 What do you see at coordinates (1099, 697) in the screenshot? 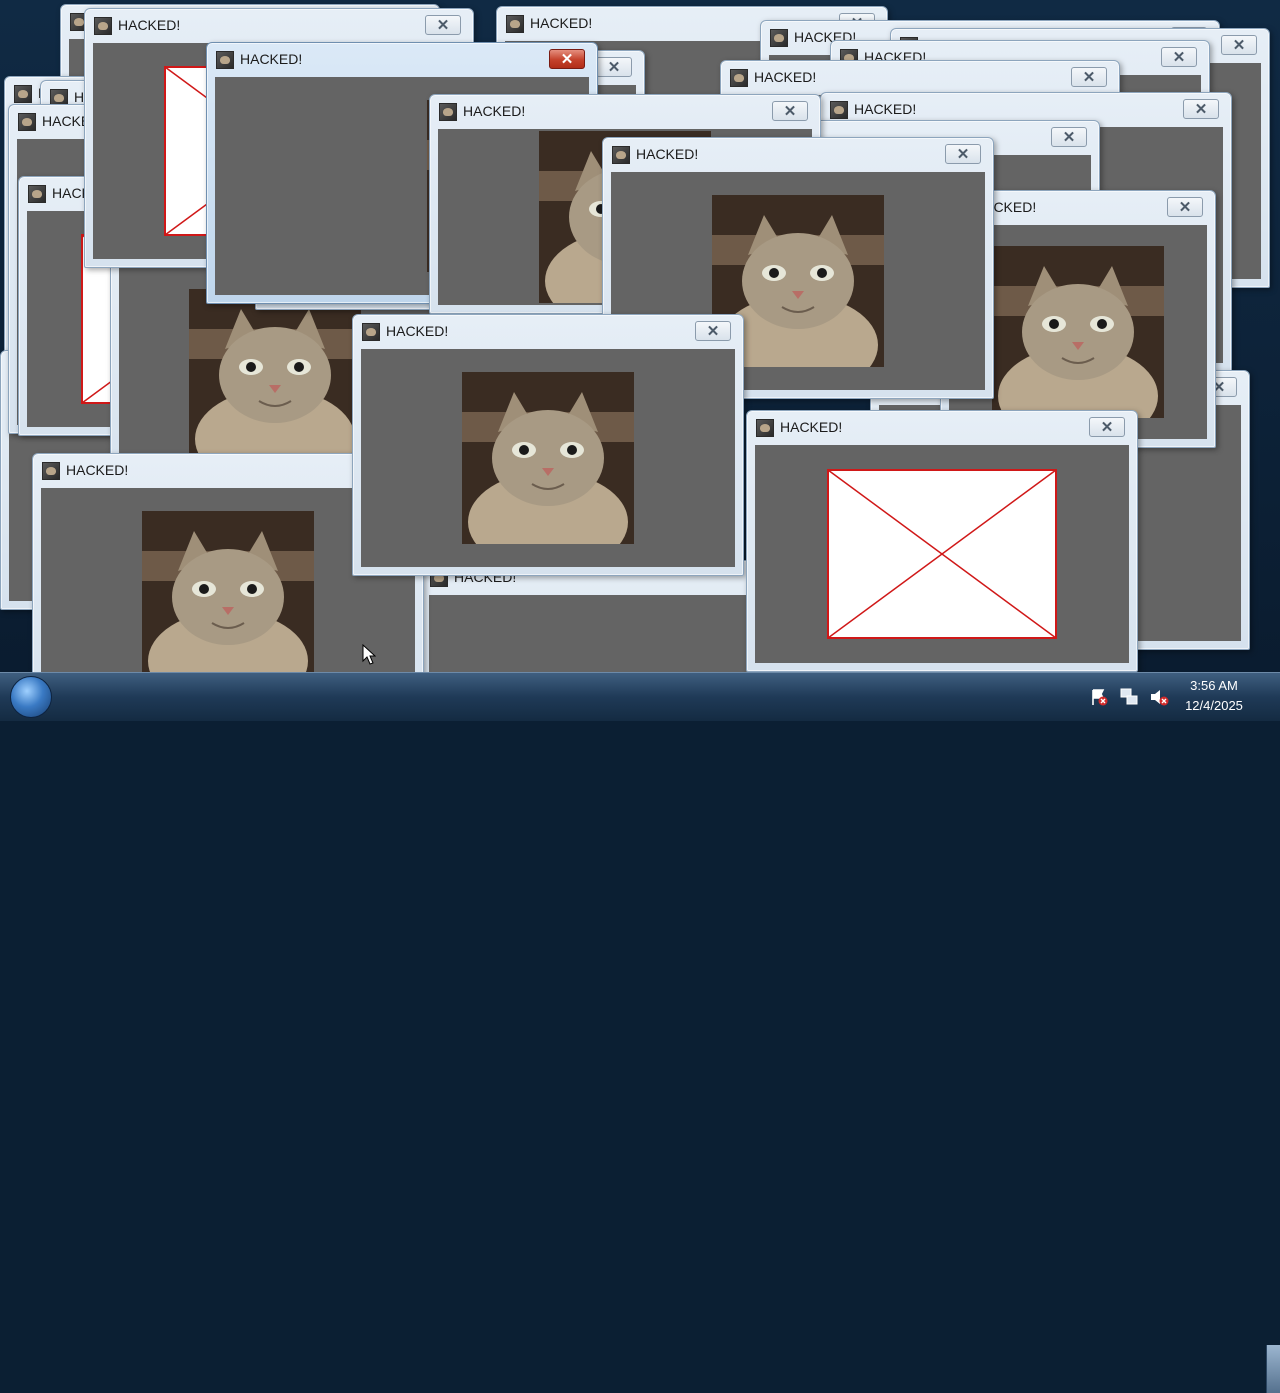
I see `action-center-flag-icon` at bounding box center [1099, 697].